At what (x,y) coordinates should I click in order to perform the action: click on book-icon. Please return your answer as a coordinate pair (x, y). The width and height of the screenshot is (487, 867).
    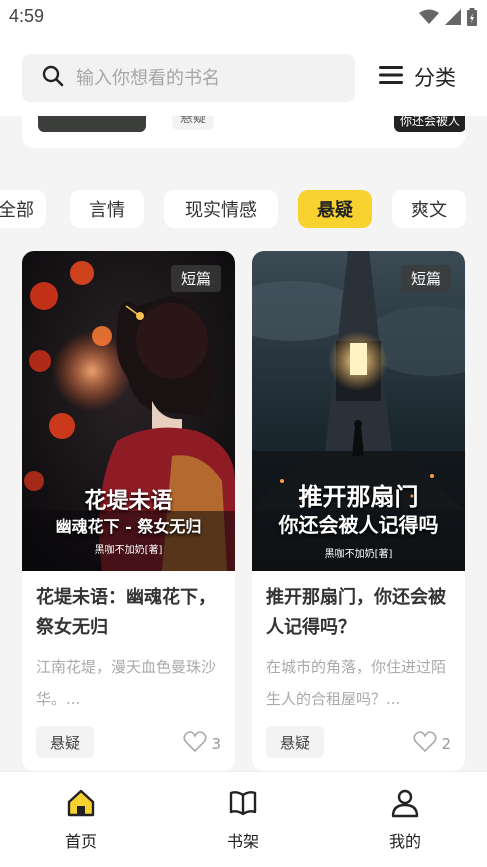
    Looking at the image, I should click on (243, 805).